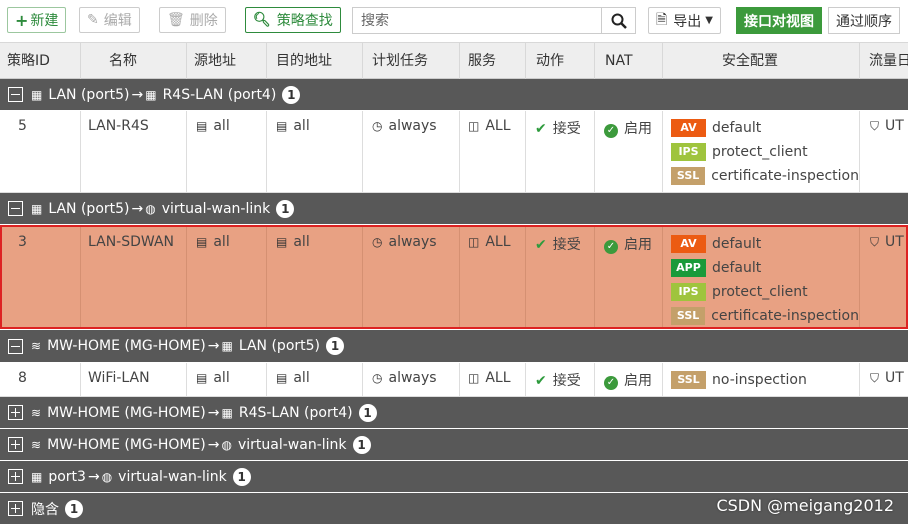 Image resolution: width=908 pixels, height=525 pixels. I want to click on profile-name: no-inspection, so click(759, 380).